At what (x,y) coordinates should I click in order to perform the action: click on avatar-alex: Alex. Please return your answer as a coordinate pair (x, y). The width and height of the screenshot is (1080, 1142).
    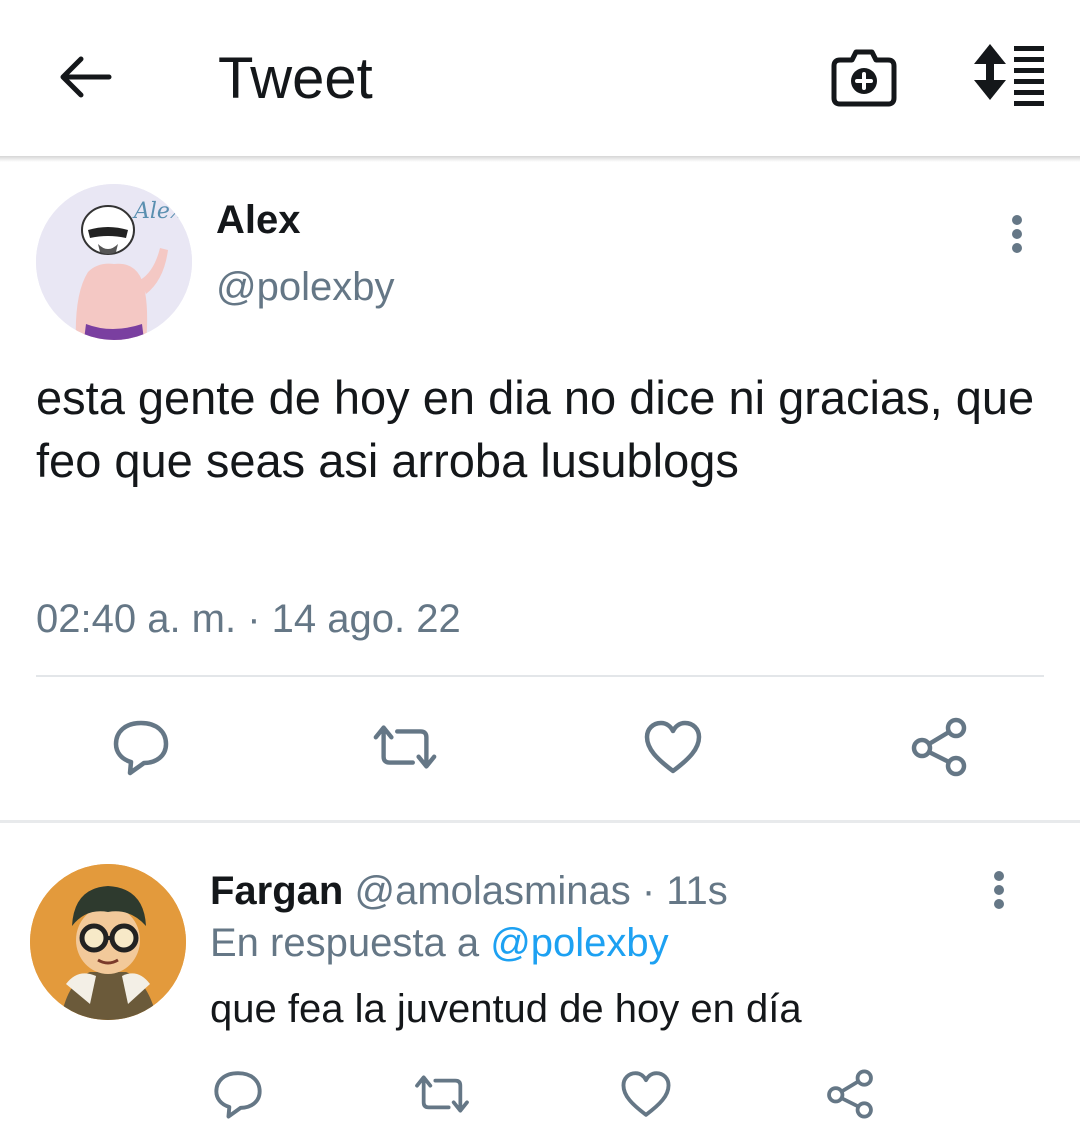
    Looking at the image, I should click on (114, 262).